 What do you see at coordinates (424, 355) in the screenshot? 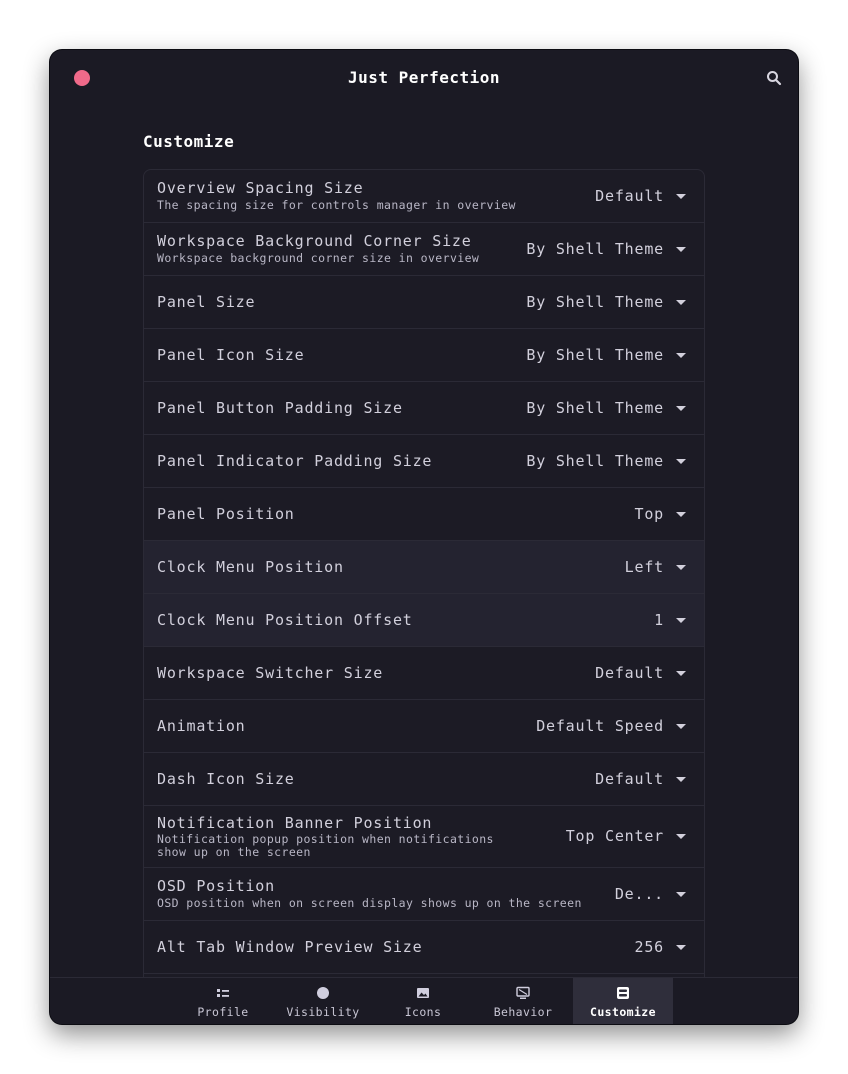
I see `setting-row-panel-icon-size: Panel Icon Size By Shell Theme` at bounding box center [424, 355].